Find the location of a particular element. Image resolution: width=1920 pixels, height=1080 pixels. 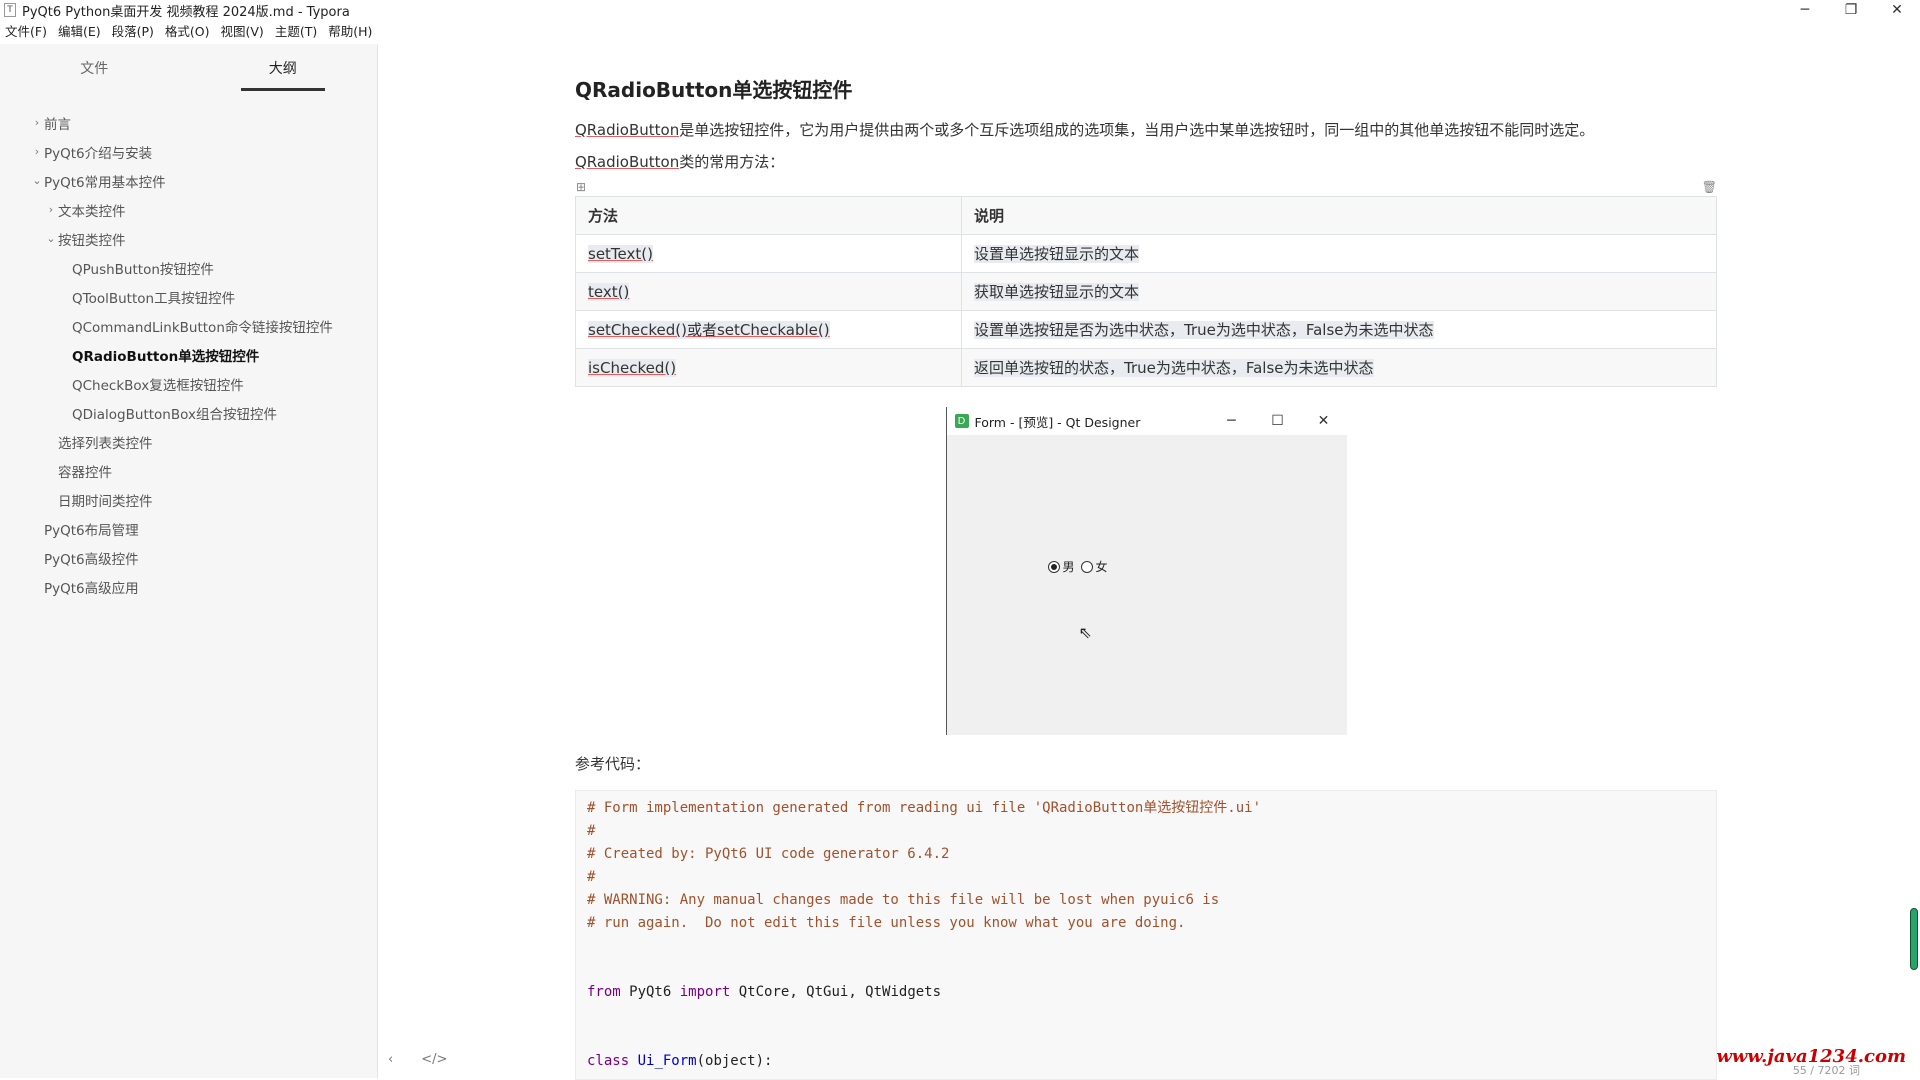

mouse-cursor-icon: ⇖ is located at coordinates (1085, 632).